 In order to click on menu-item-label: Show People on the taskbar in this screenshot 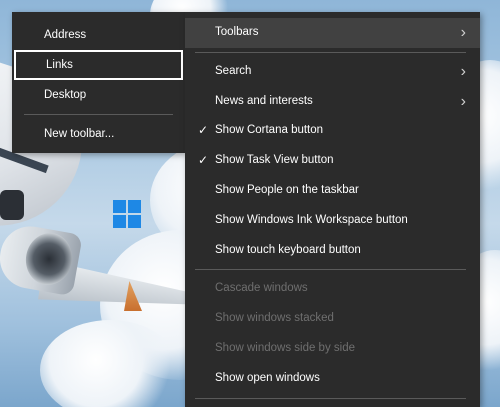, I will do `click(287, 189)`.